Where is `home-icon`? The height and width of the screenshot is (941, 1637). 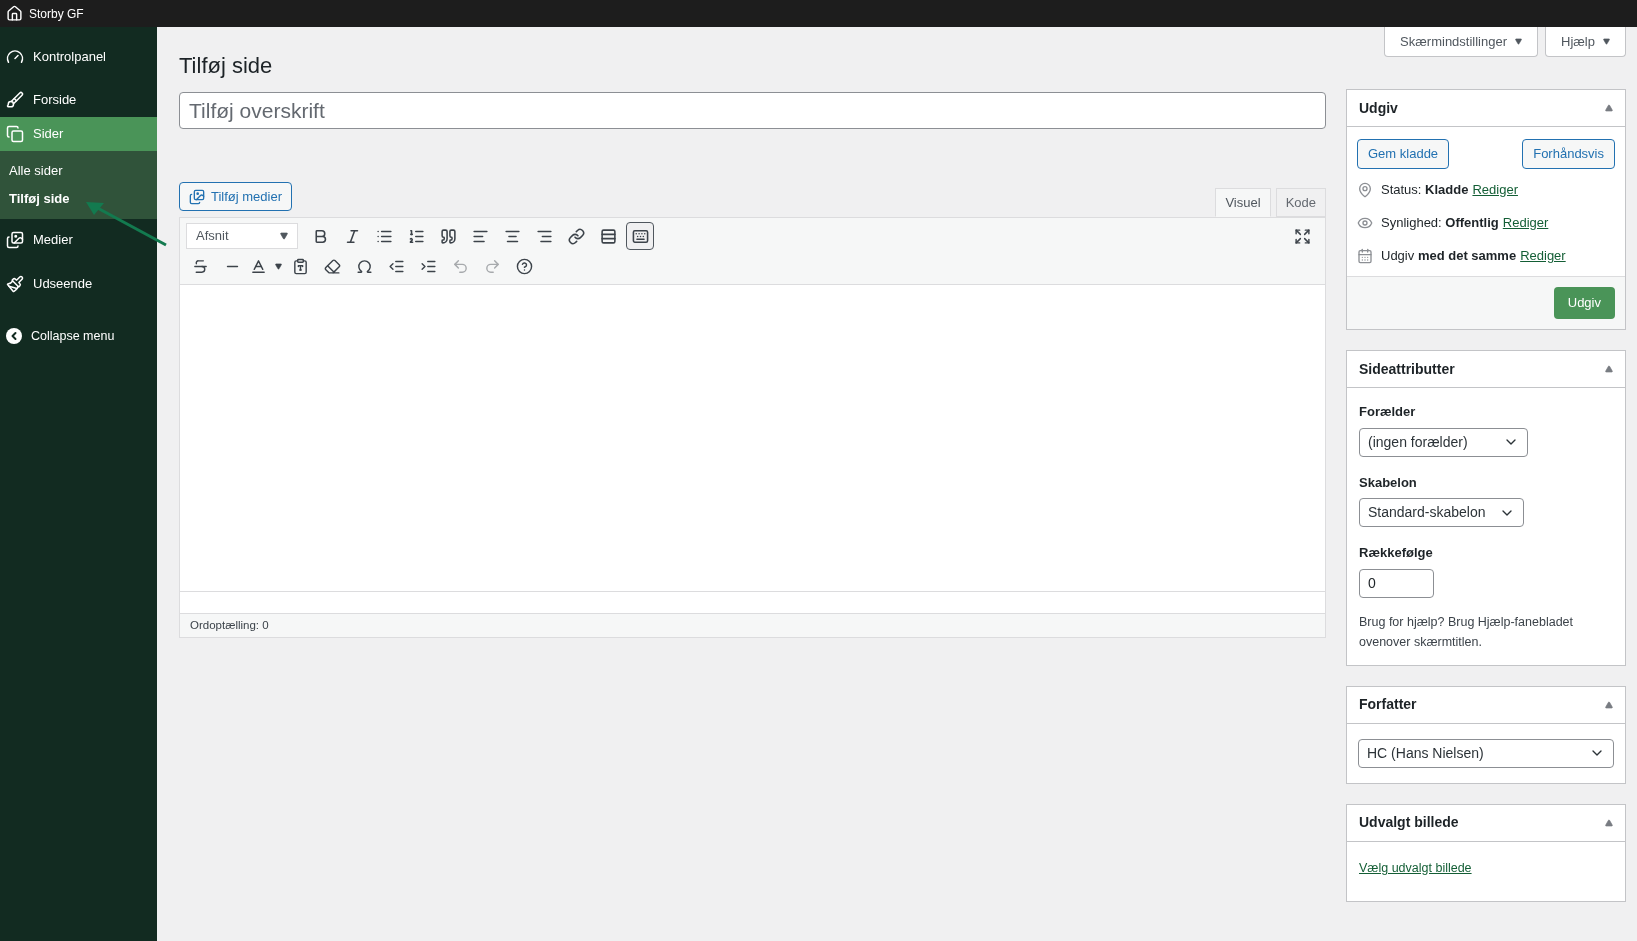
home-icon is located at coordinates (14, 13).